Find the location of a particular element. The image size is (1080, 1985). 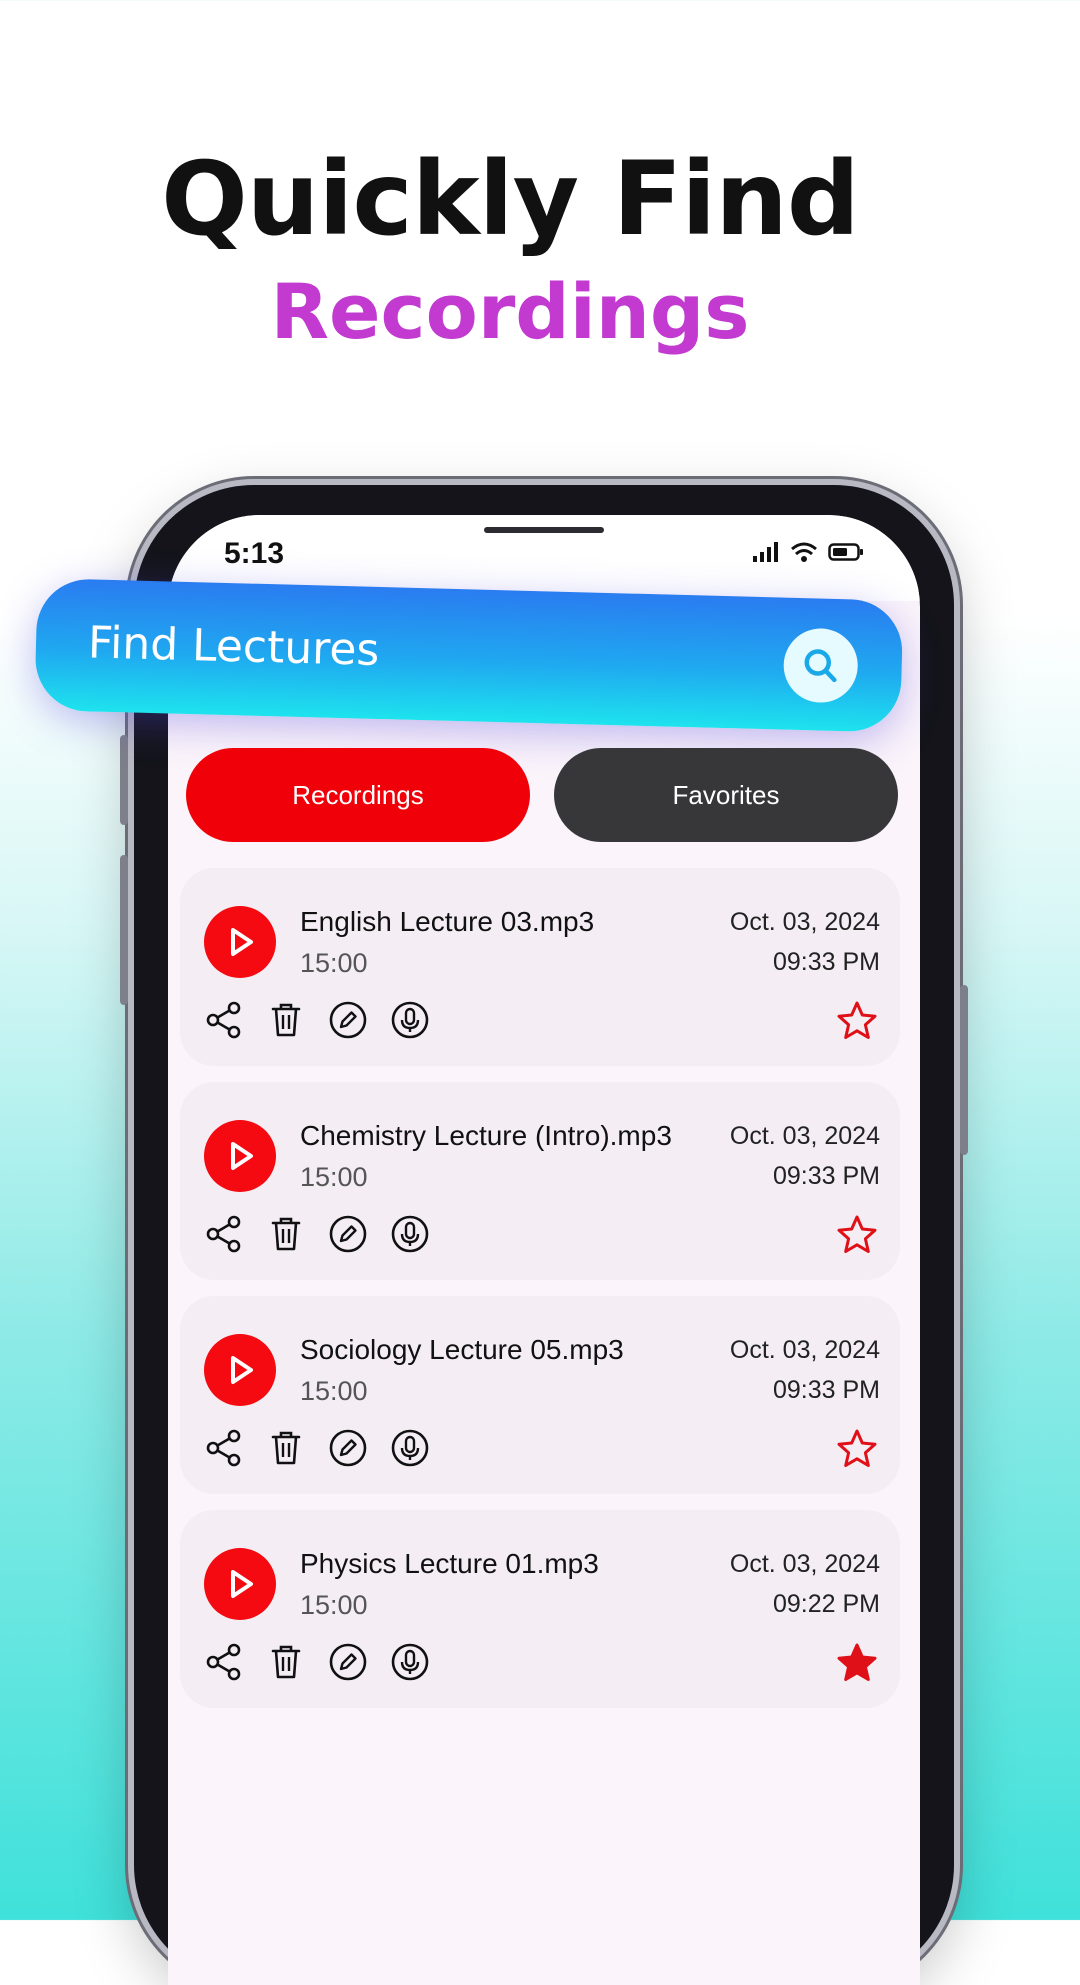

search-icon is located at coordinates (820, 666).